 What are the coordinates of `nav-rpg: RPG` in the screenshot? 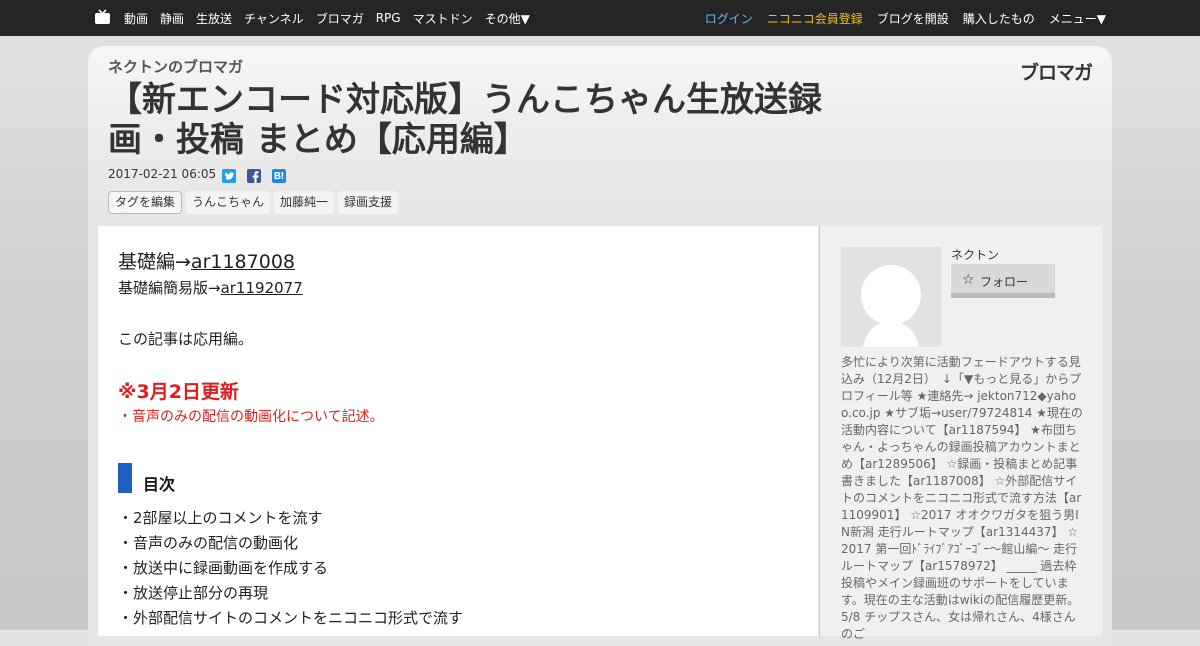 It's located at (388, 18).